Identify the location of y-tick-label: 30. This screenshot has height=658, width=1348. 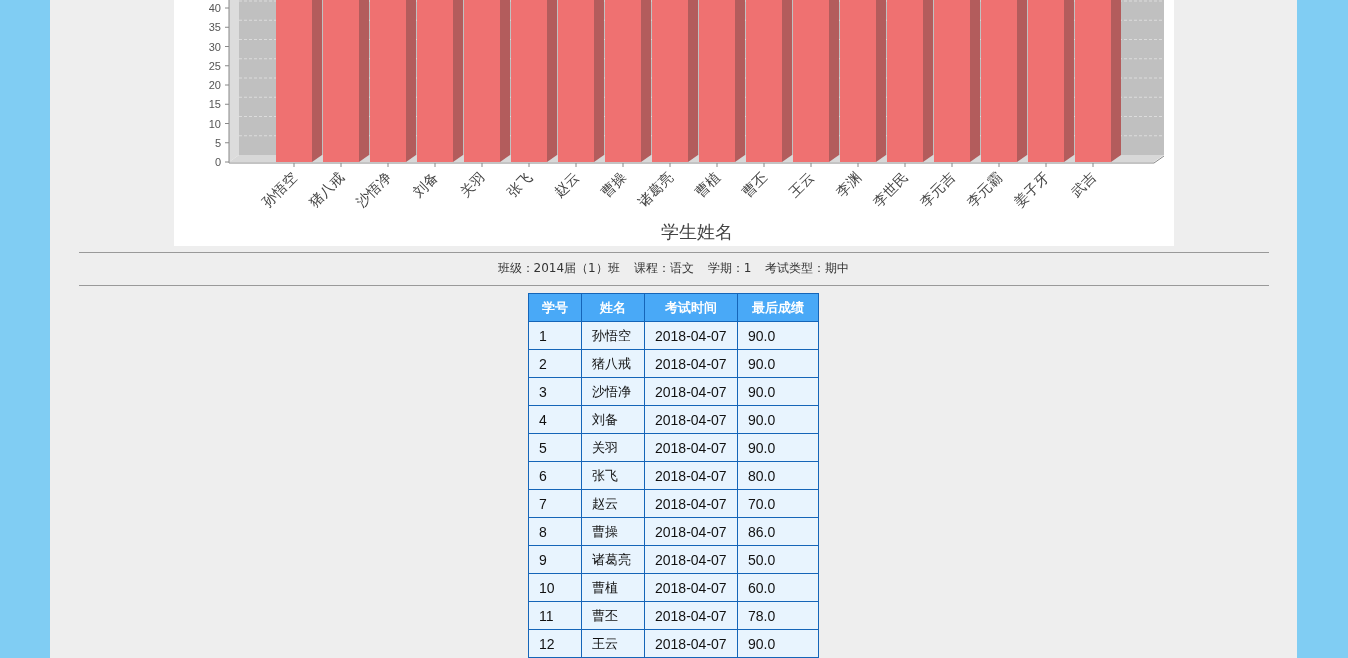
(214, 46).